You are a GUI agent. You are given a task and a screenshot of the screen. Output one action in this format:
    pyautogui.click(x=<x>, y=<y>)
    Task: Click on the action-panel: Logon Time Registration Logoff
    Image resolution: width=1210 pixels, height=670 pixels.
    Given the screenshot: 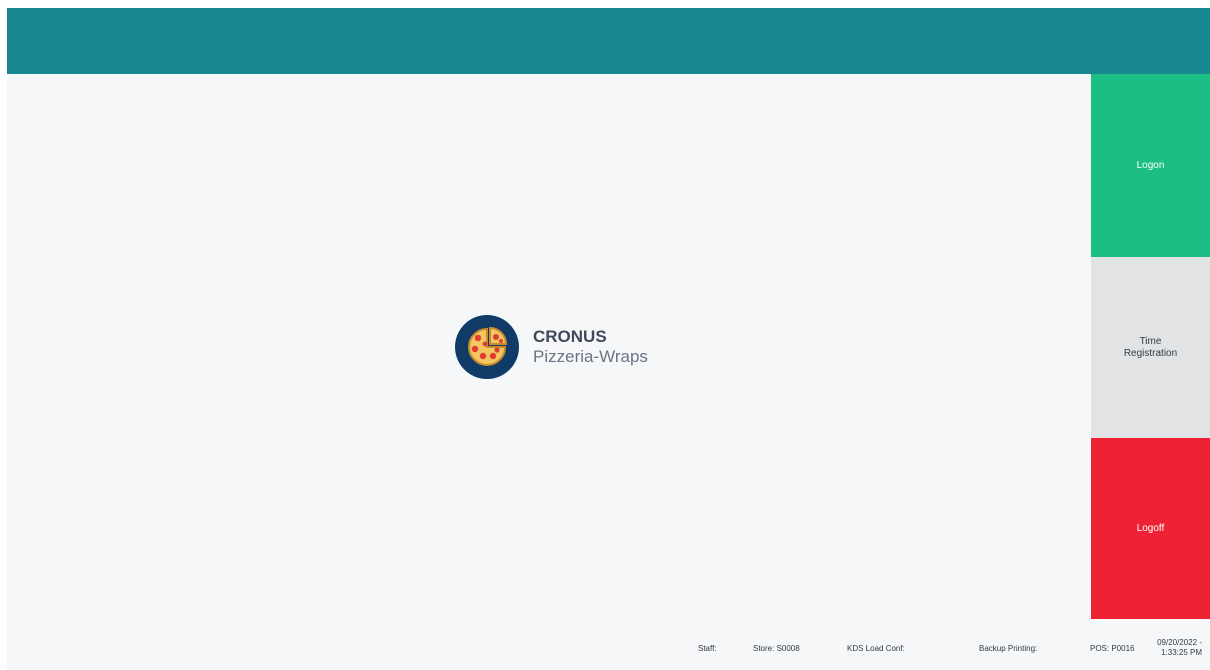 What is the action you would take?
    pyautogui.click(x=1150, y=346)
    